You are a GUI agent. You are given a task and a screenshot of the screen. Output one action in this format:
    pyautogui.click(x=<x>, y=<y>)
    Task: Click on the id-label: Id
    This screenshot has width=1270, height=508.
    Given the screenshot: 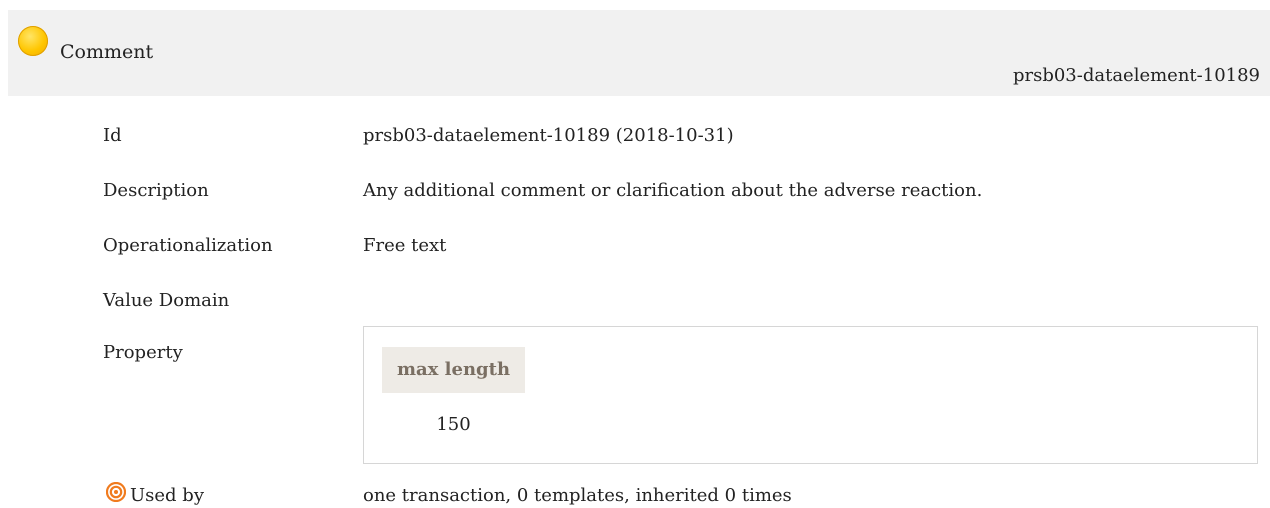 What is the action you would take?
    pyautogui.click(x=112, y=135)
    